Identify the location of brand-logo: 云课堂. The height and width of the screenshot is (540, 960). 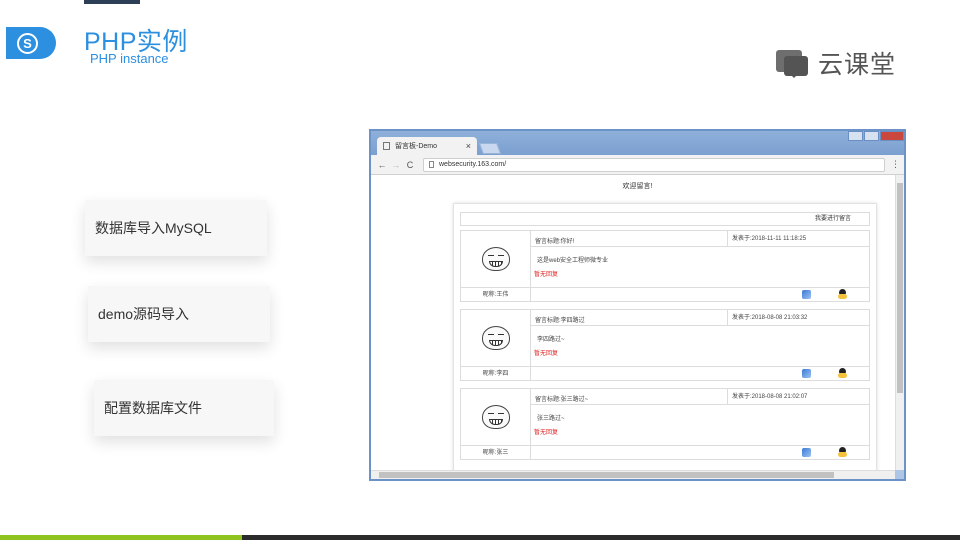
(836, 63).